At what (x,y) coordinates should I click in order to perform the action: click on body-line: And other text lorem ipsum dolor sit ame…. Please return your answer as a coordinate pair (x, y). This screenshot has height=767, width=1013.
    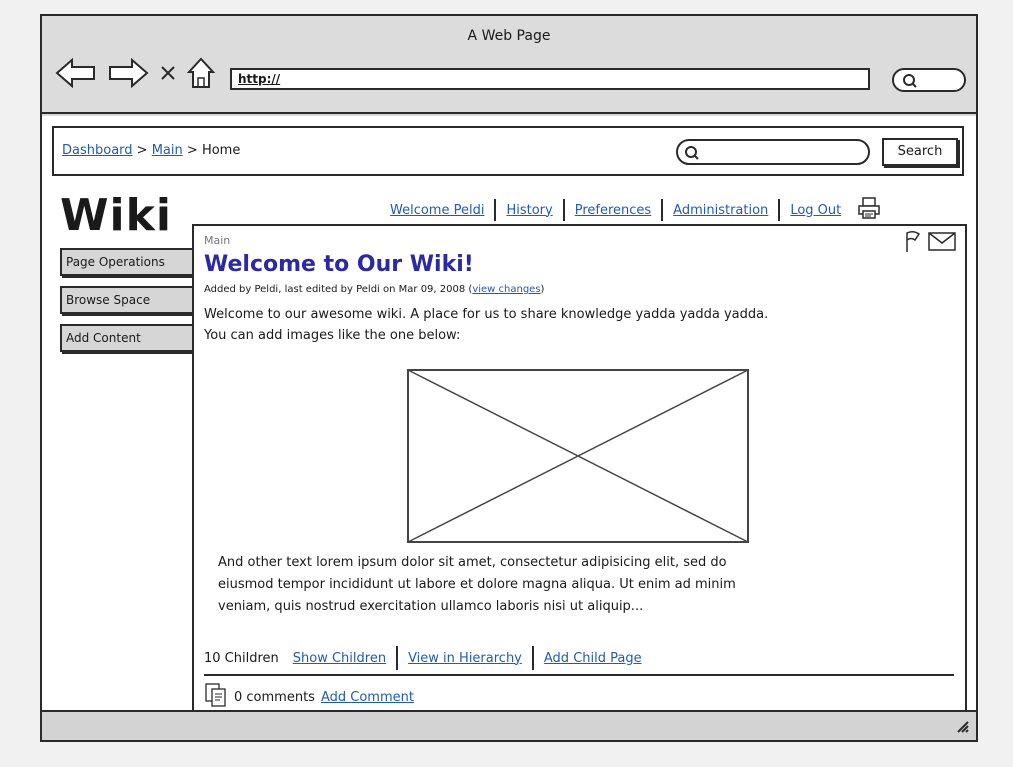
    Looking at the image, I should click on (472, 562).